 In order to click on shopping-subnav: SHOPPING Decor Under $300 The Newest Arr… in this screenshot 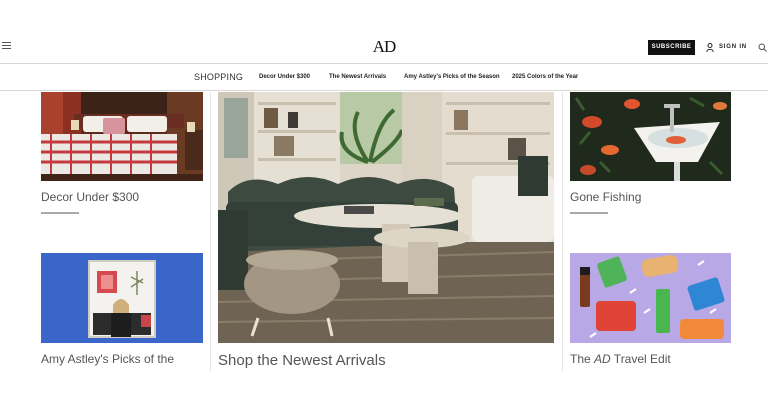, I will do `click(384, 77)`.